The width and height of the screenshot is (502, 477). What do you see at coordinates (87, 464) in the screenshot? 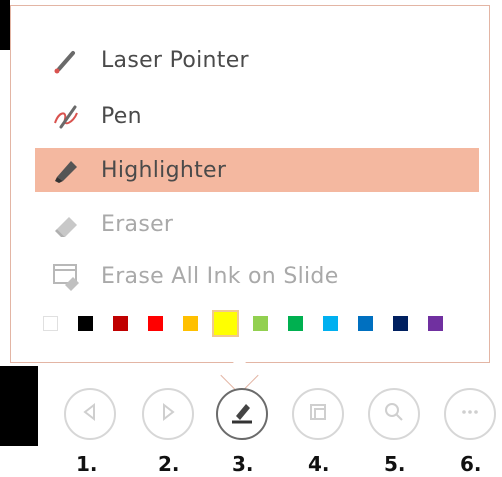
I see `step-label-1: 1.` at bounding box center [87, 464].